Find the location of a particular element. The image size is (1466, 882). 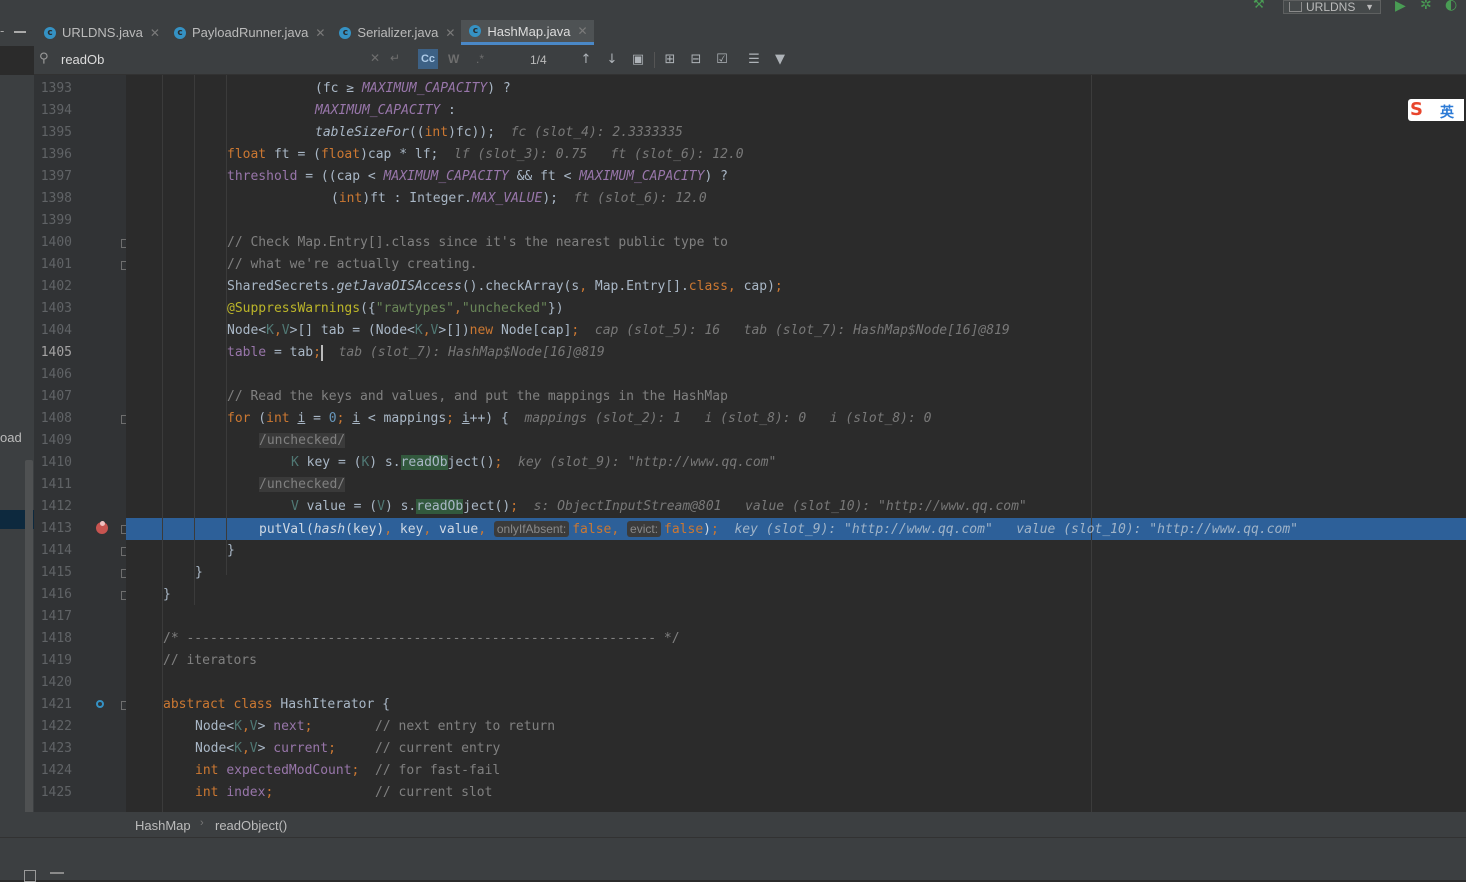

line-number: 1396 is located at coordinates (56, 154).